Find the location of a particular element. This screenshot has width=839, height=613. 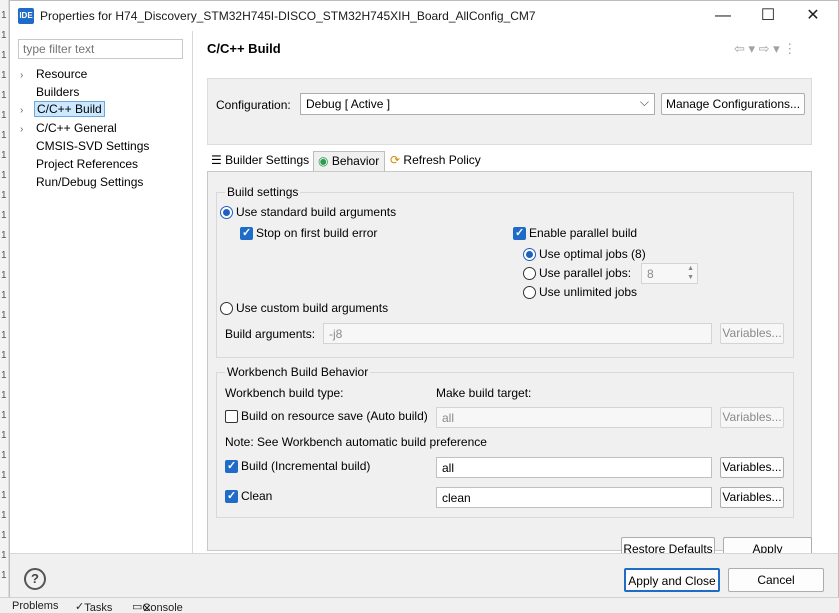

parallel-jobs-label: Use parallel jobs: is located at coordinates (585, 273).